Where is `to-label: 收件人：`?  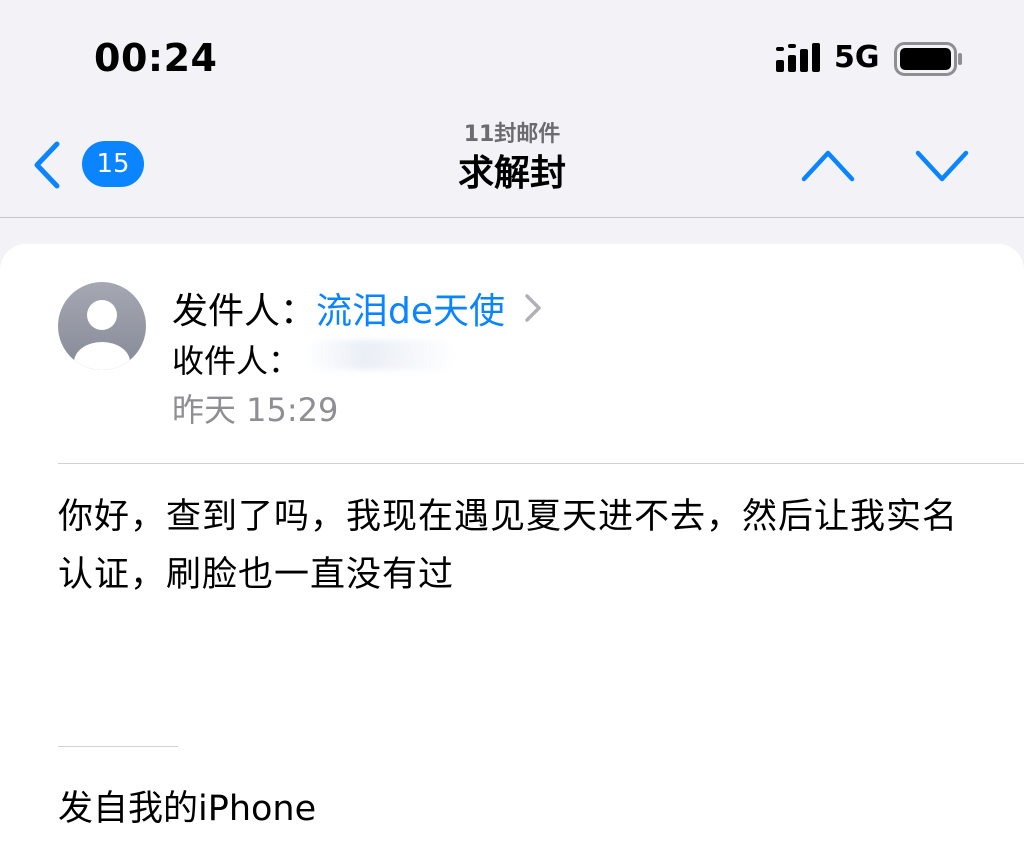 to-label: 收件人： is located at coordinates (236, 361).